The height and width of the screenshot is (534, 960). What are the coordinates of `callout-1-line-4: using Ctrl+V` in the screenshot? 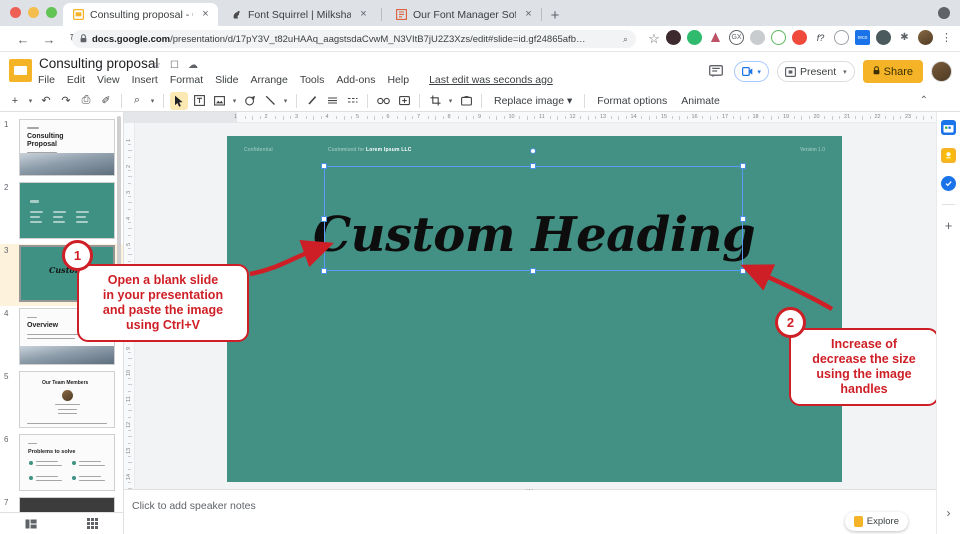 It's located at (163, 325).